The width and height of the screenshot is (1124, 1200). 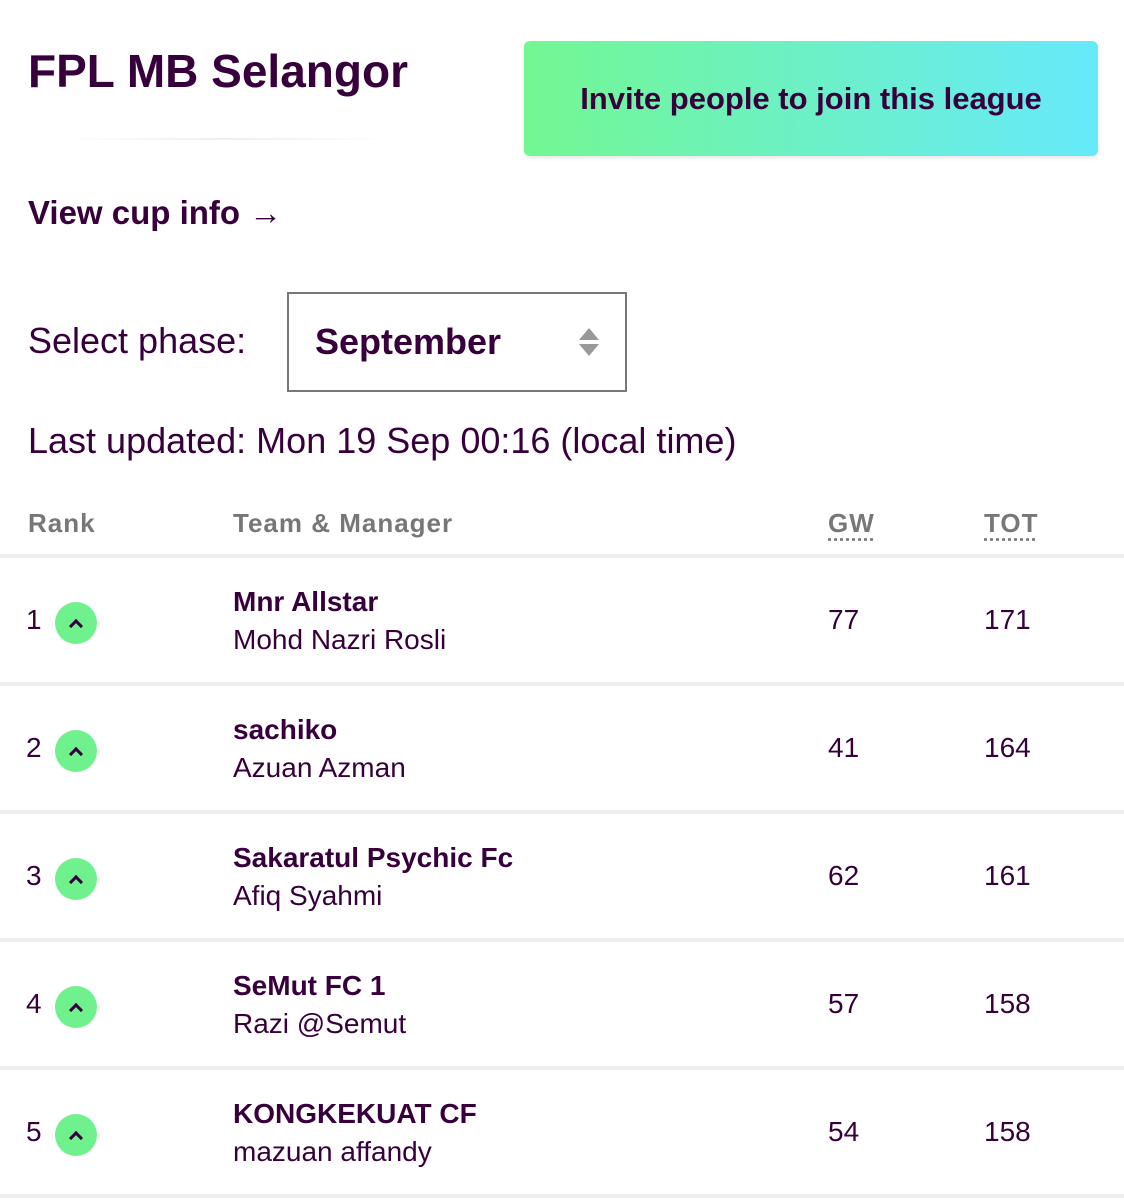 What do you see at coordinates (562, 750) in the screenshot?
I see `table-row: 2 sachiko Azuan Azman 41 164` at bounding box center [562, 750].